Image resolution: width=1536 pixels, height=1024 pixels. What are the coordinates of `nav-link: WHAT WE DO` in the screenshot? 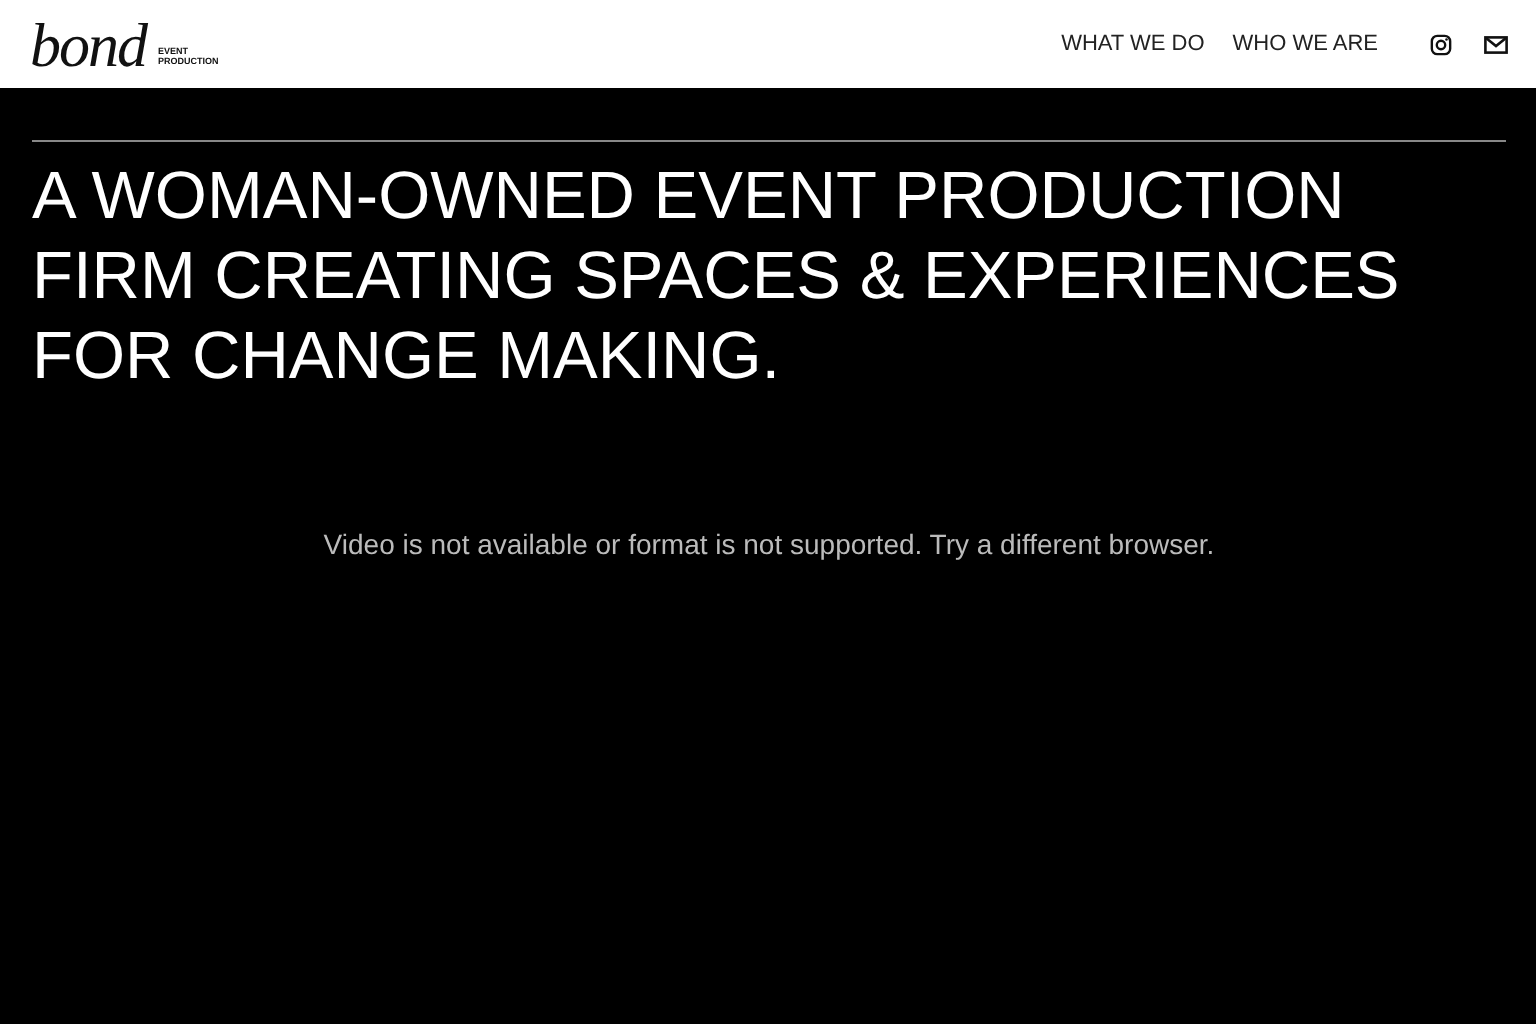 It's located at (1133, 44).